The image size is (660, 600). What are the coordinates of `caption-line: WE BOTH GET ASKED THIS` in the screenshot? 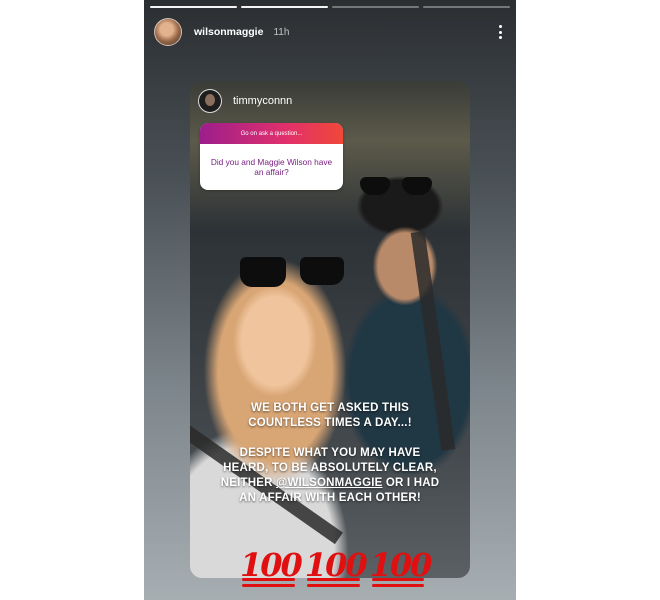 It's located at (330, 408).